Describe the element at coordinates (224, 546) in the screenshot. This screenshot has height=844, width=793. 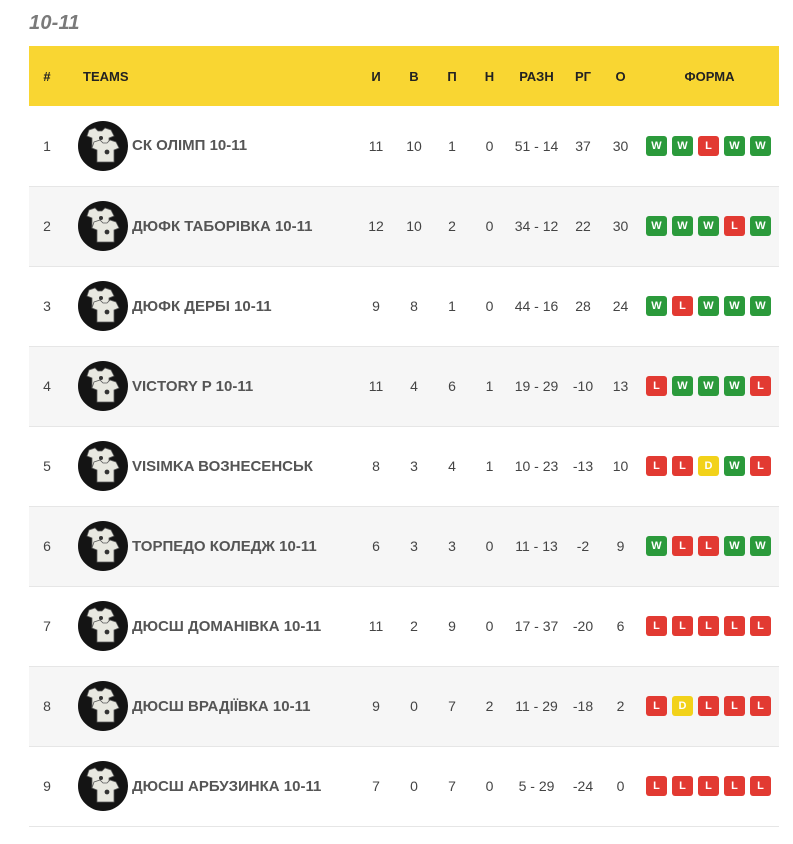
I see `team-name-link: ТОРПЕДО КОЛЕДЖ 10-11` at that location.